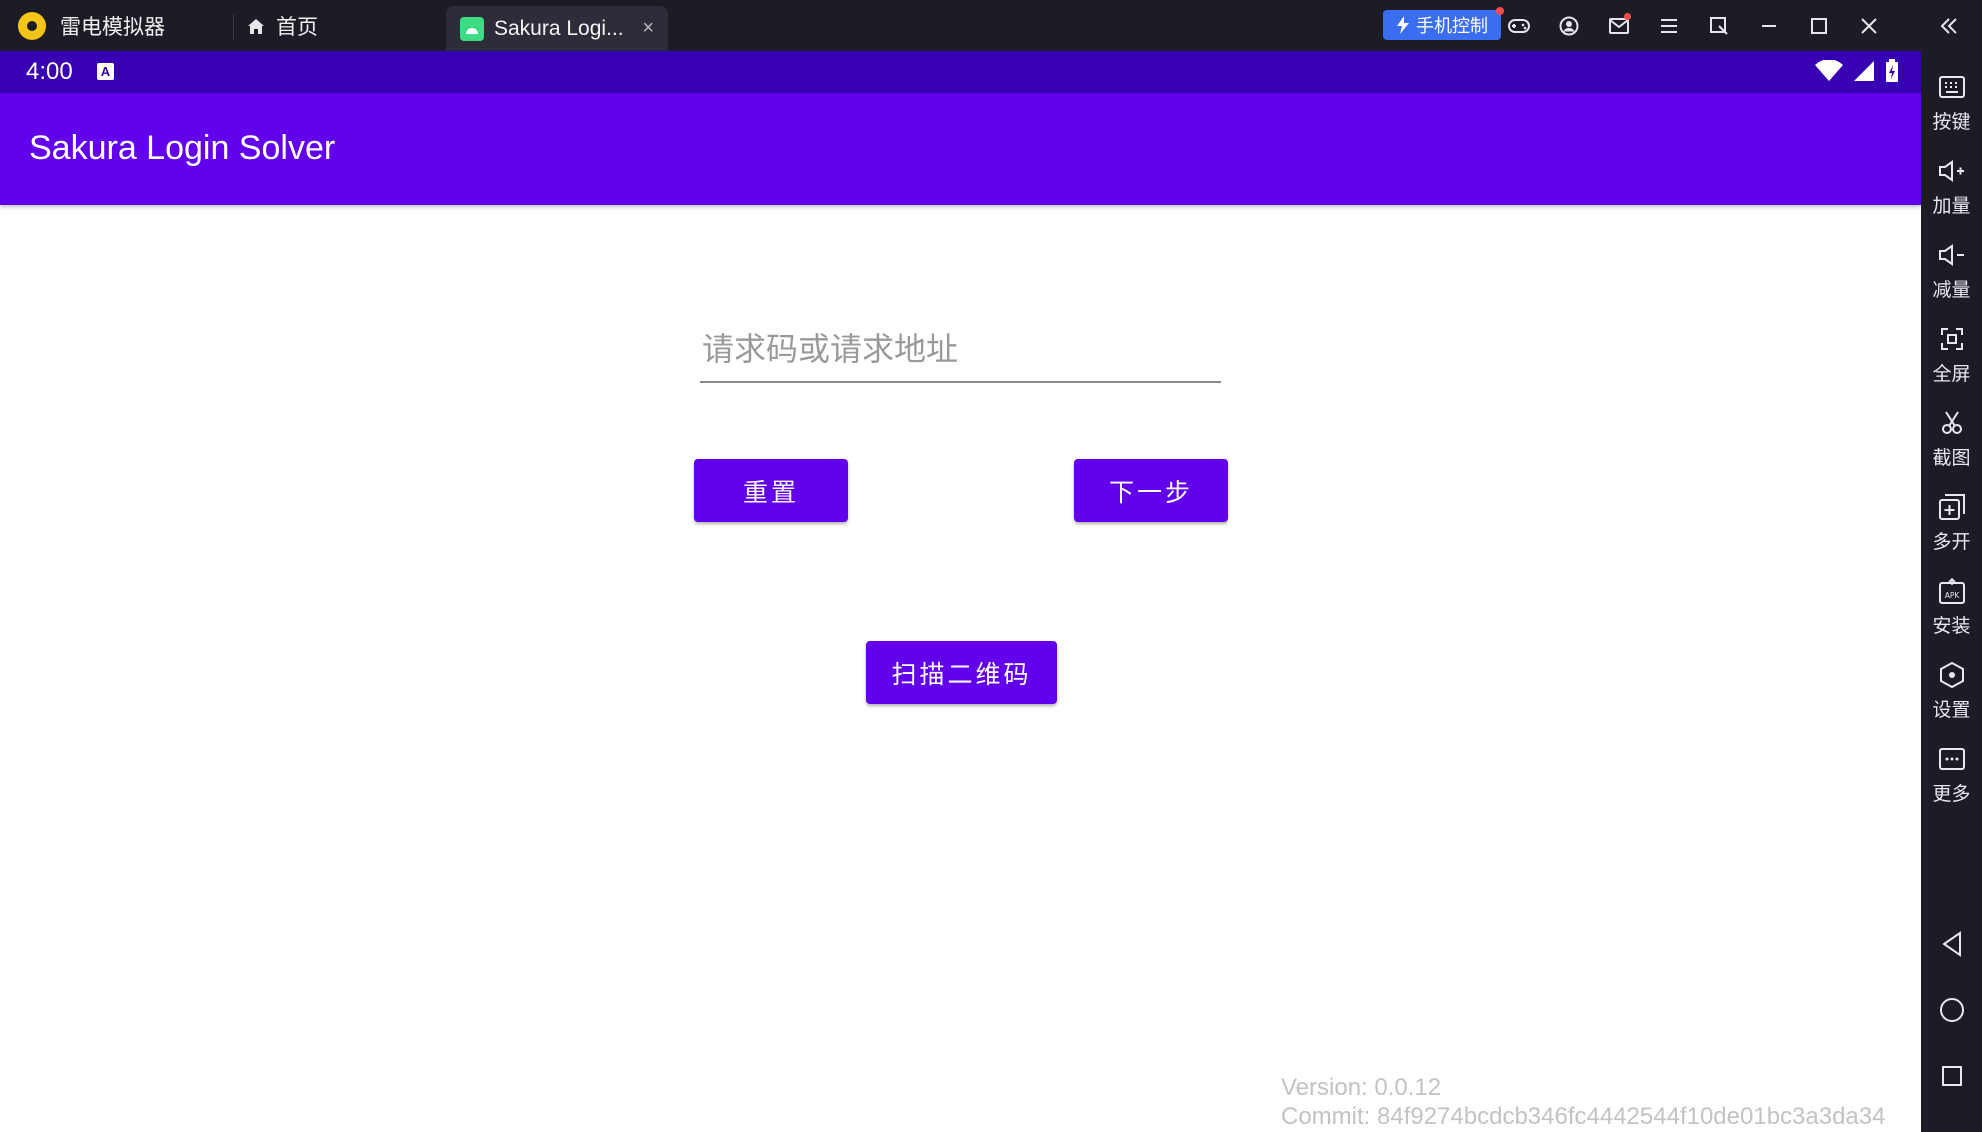 The height and width of the screenshot is (1132, 1982). I want to click on sidebar-item-keymap: 按键, so click(1951, 102).